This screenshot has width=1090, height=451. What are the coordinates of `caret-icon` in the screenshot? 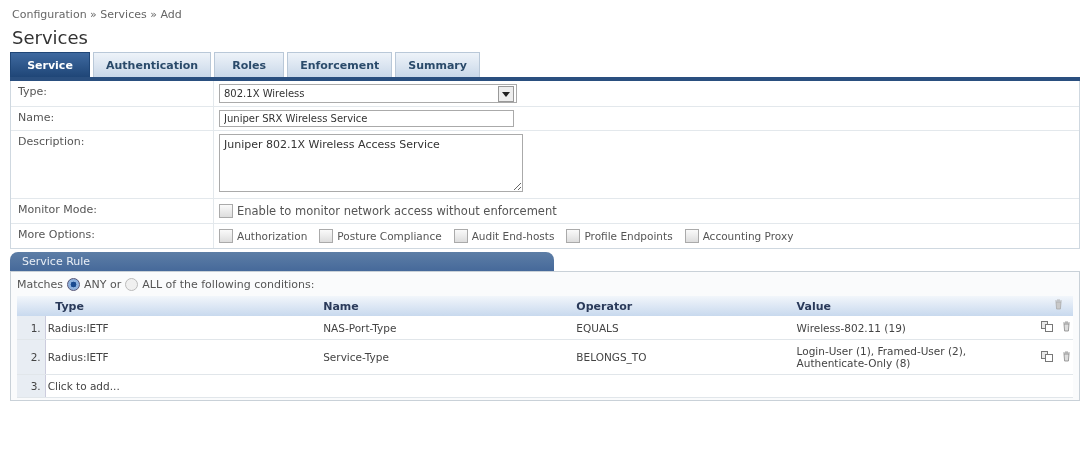 It's located at (506, 93).